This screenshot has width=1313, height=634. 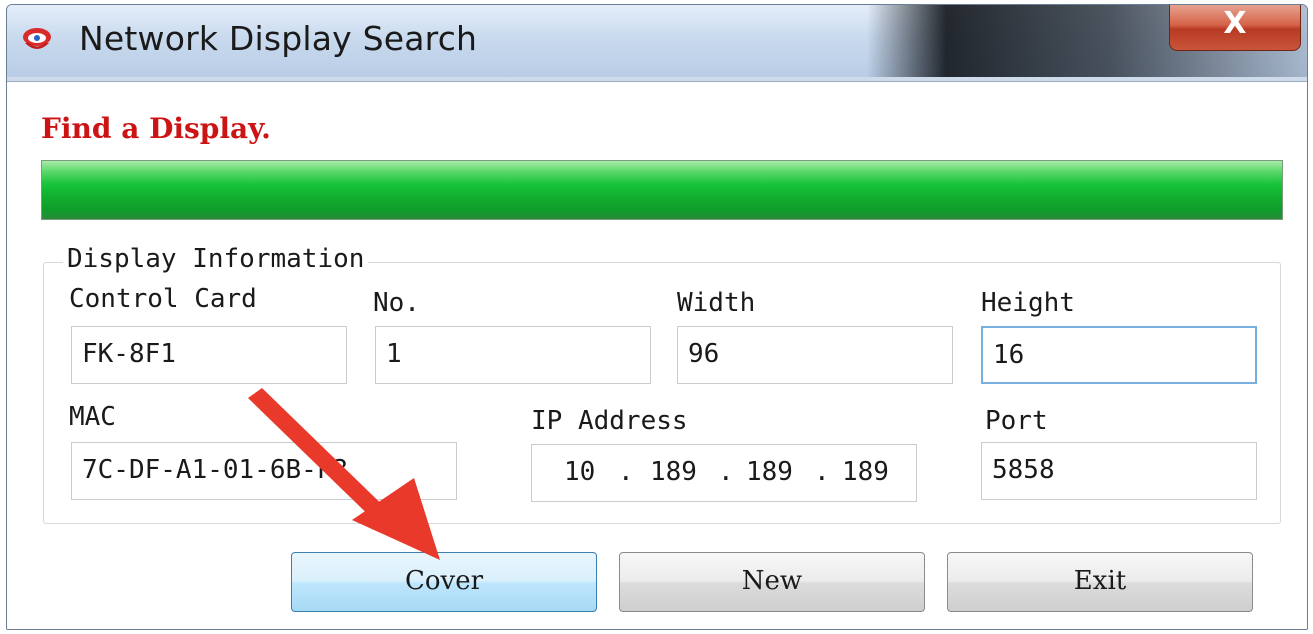 I want to click on ip-octet-4: 189, so click(x=865, y=472).